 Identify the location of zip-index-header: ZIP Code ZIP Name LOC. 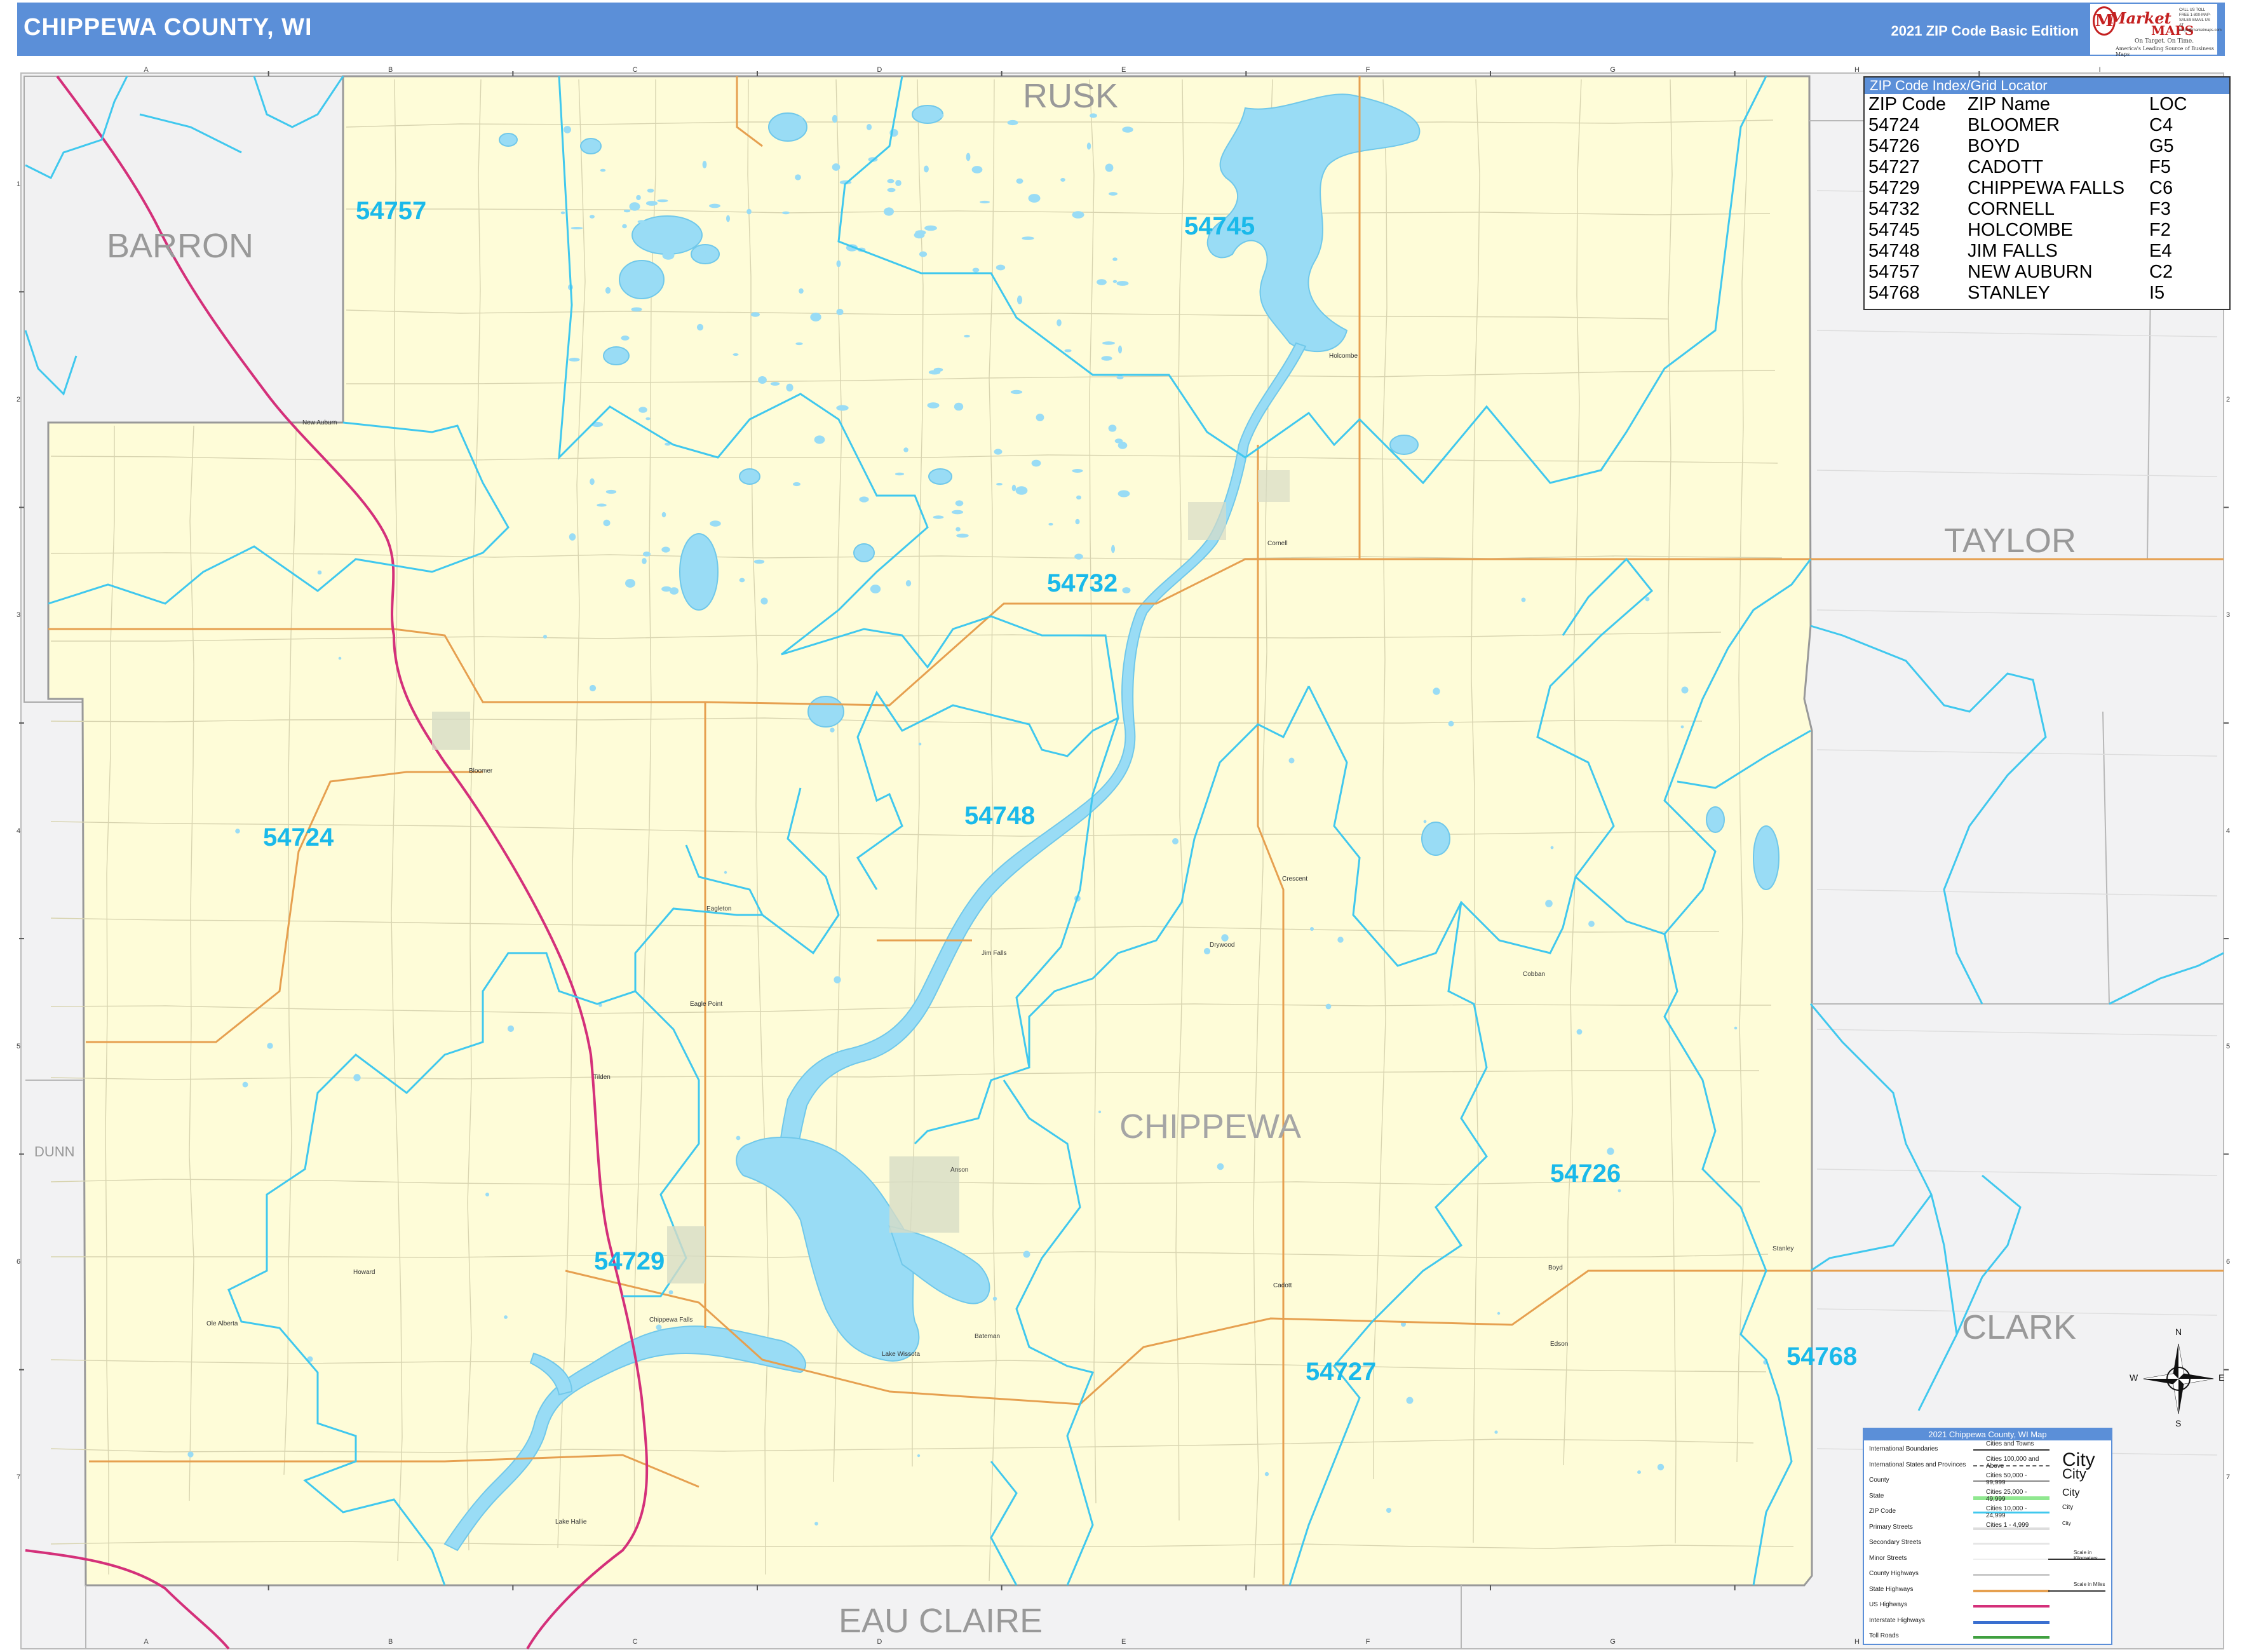
(2047, 105).